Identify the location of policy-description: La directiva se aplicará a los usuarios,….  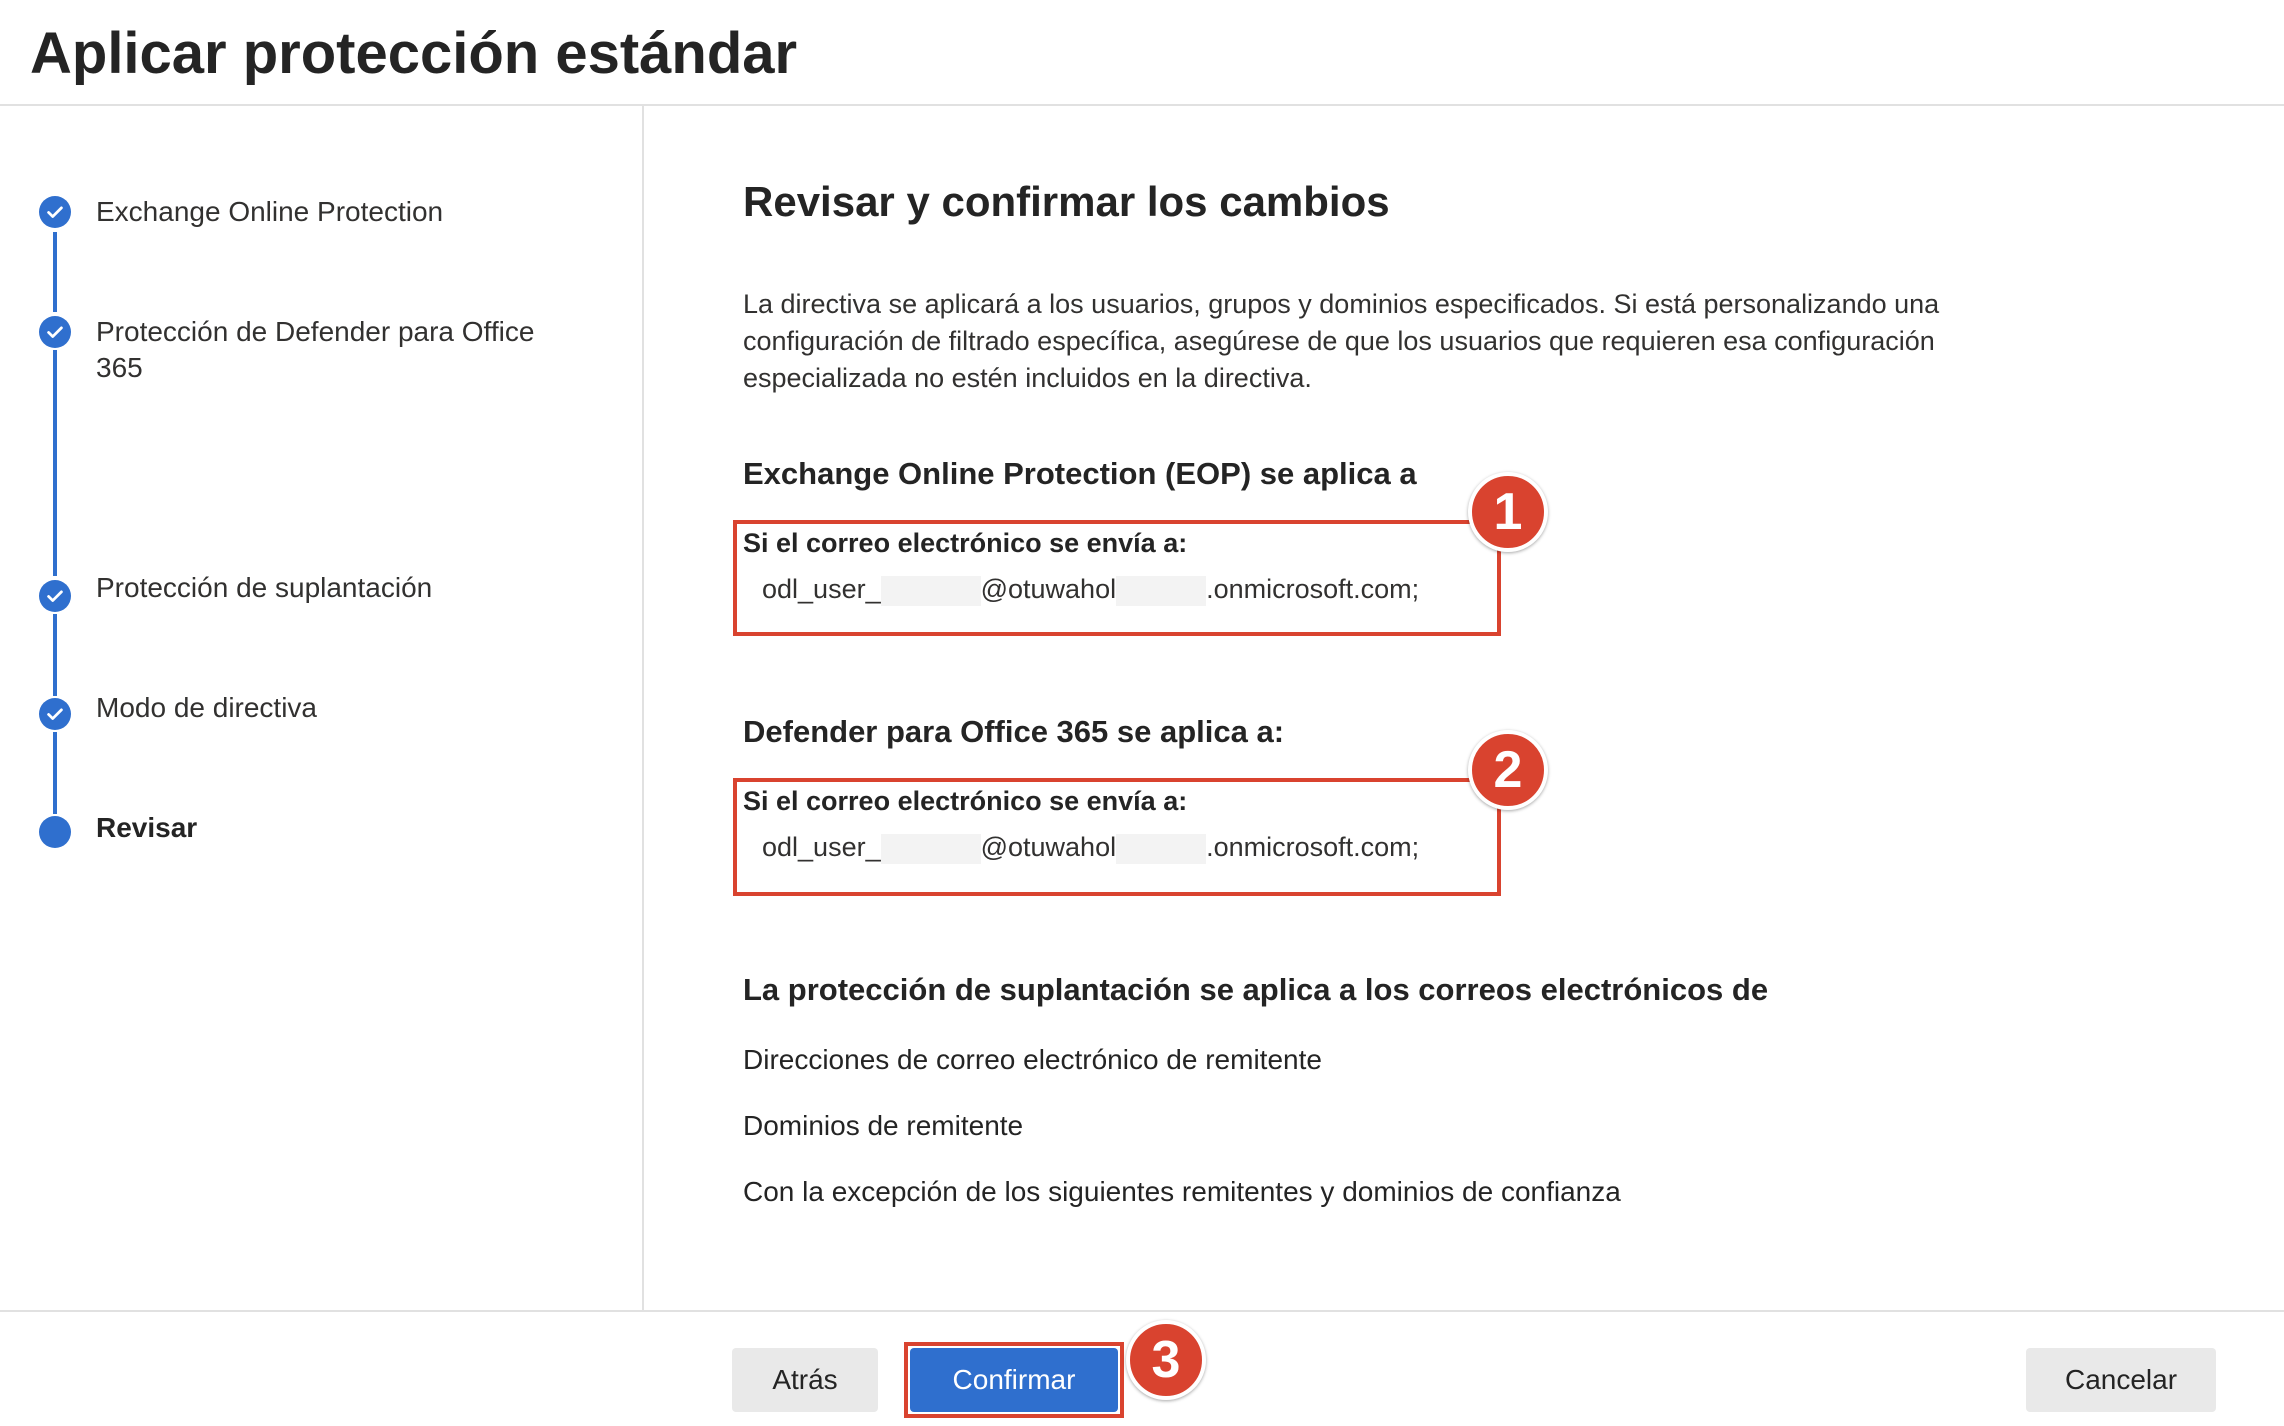
(1341, 341).